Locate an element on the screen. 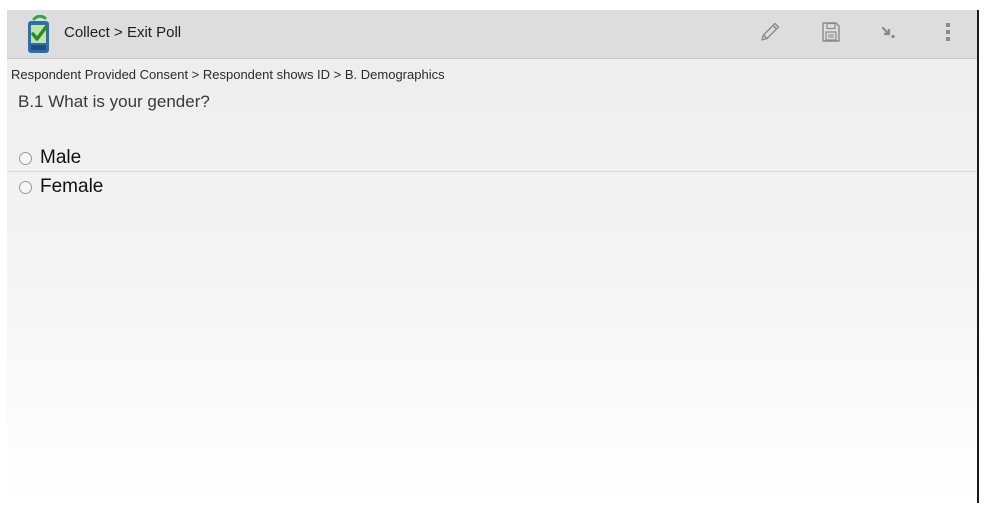 Image resolution: width=985 pixels, height=523 pixels. action-bar: Collect > Exit Poll is located at coordinates (492, 34).